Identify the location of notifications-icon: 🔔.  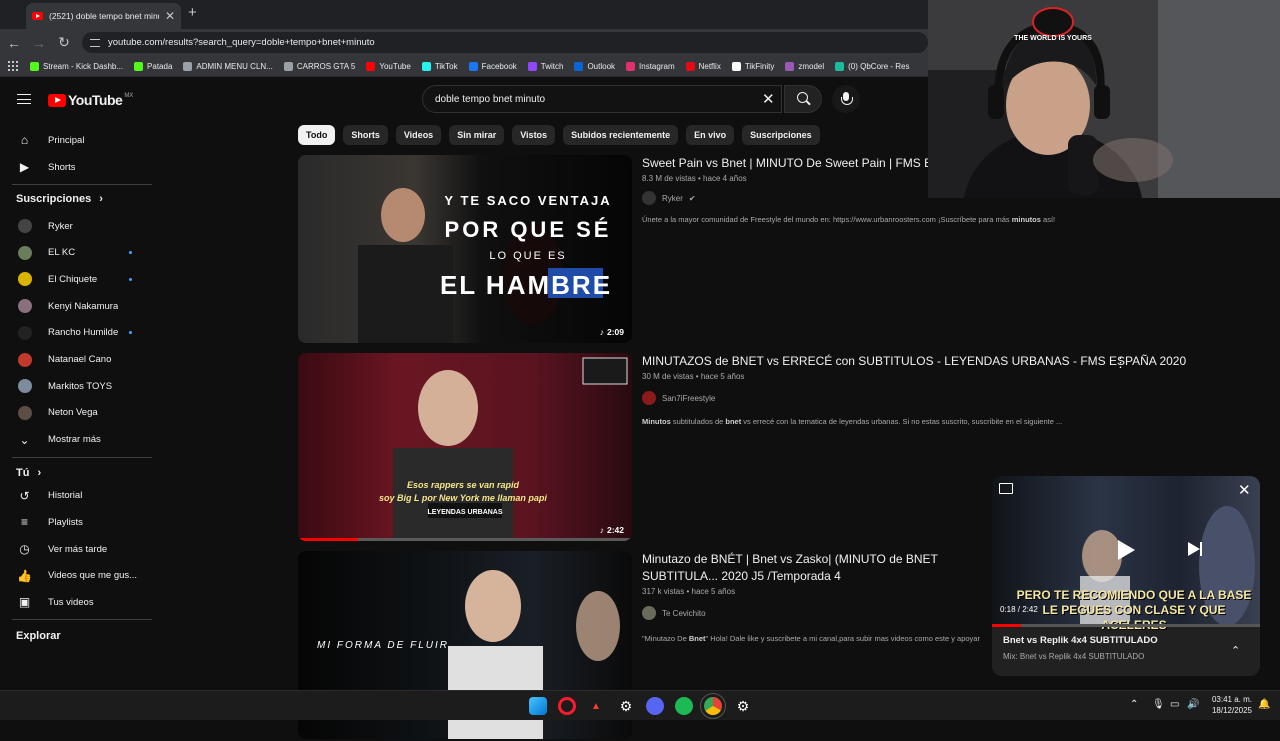
(1264, 704).